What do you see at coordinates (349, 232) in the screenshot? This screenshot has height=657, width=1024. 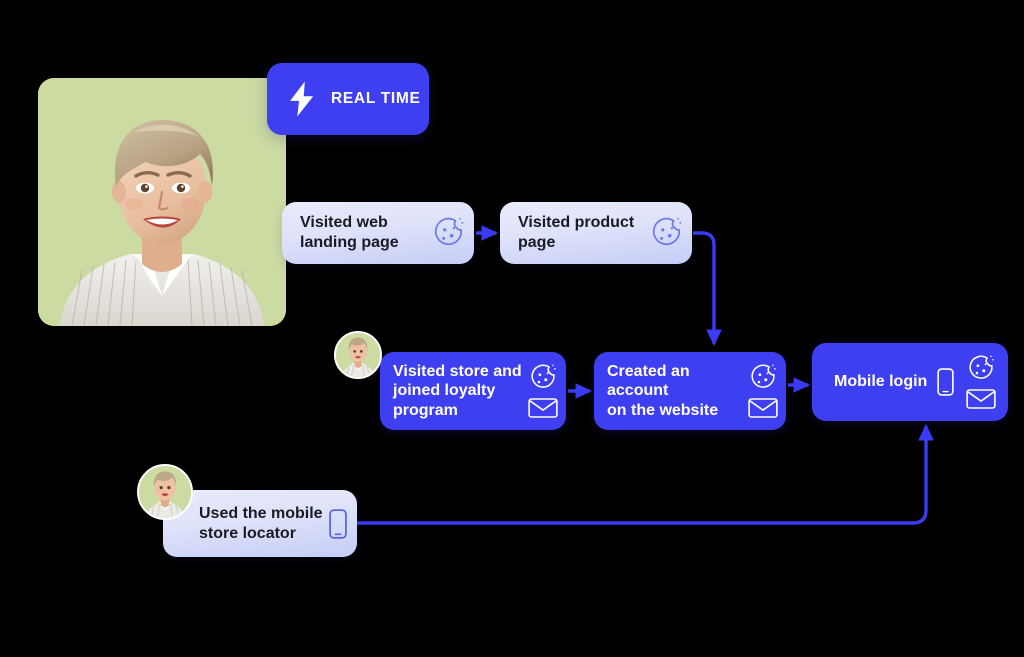 I see `node-label: Visited web landing page` at bounding box center [349, 232].